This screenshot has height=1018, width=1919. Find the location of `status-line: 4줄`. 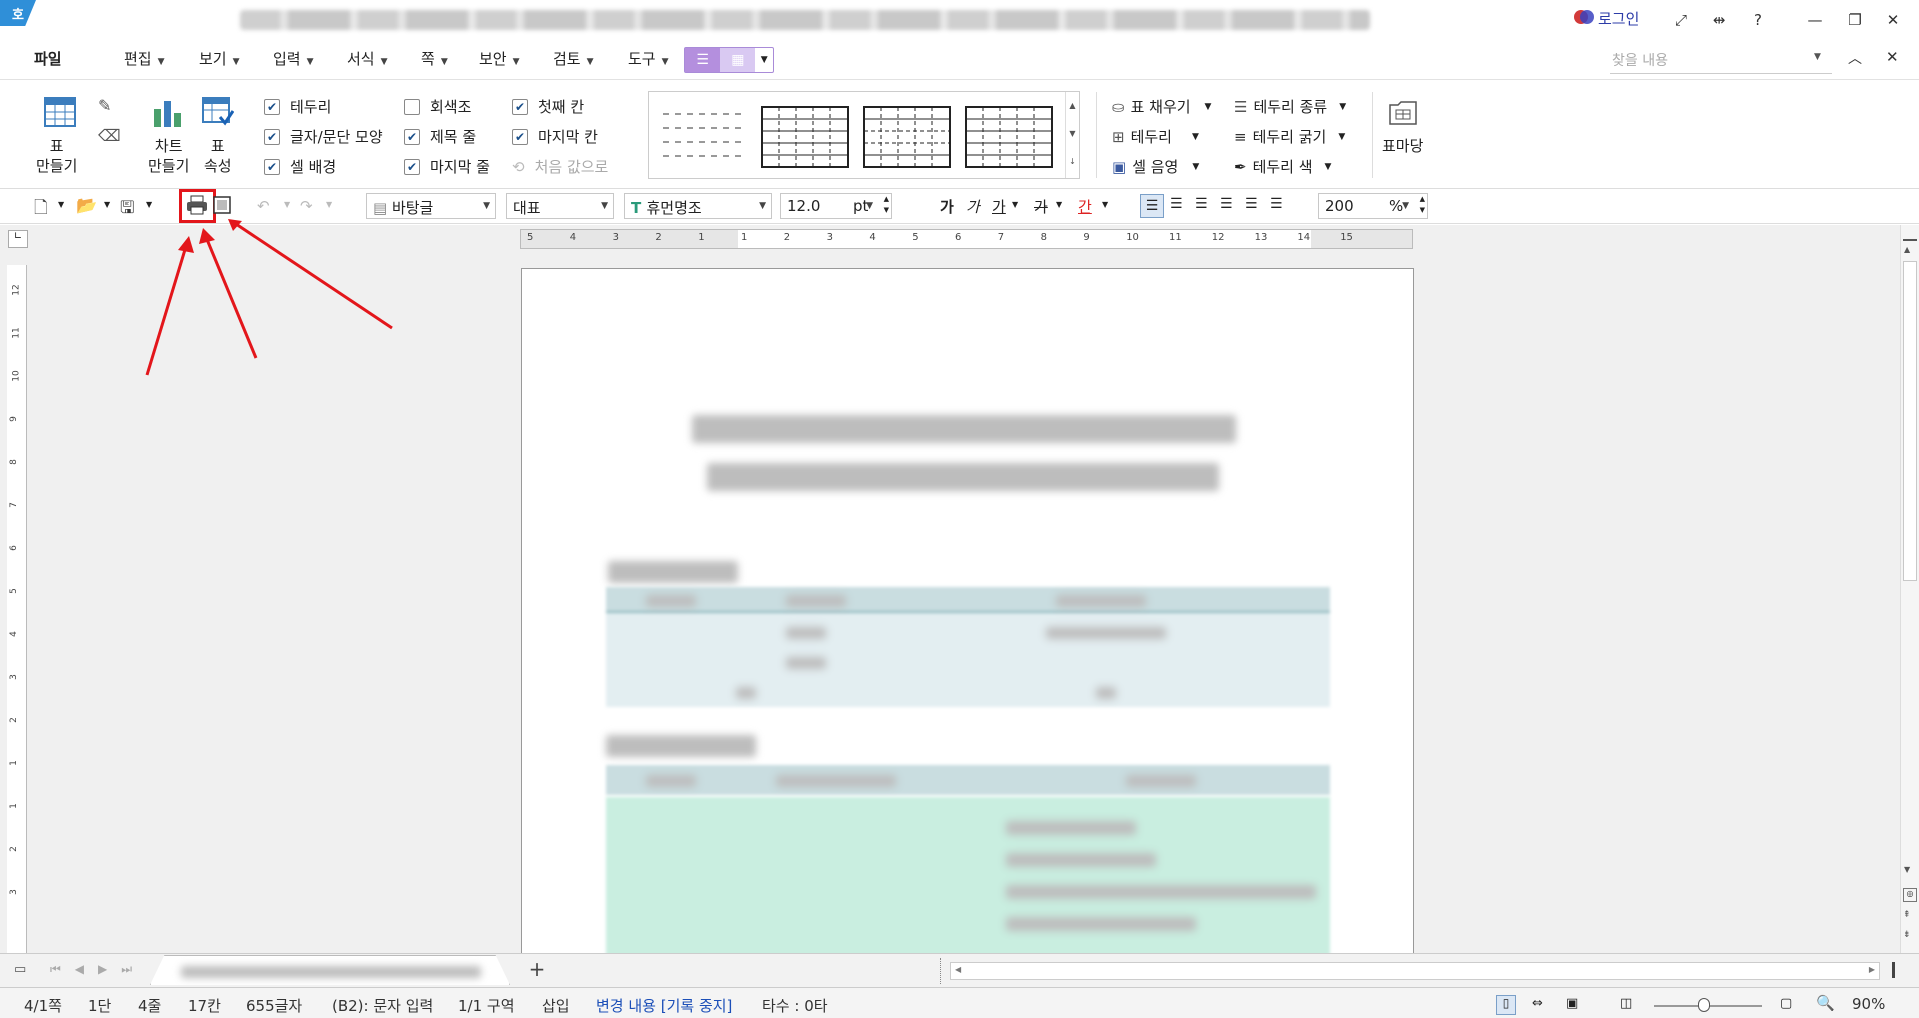

status-line: 4줄 is located at coordinates (150, 1006).